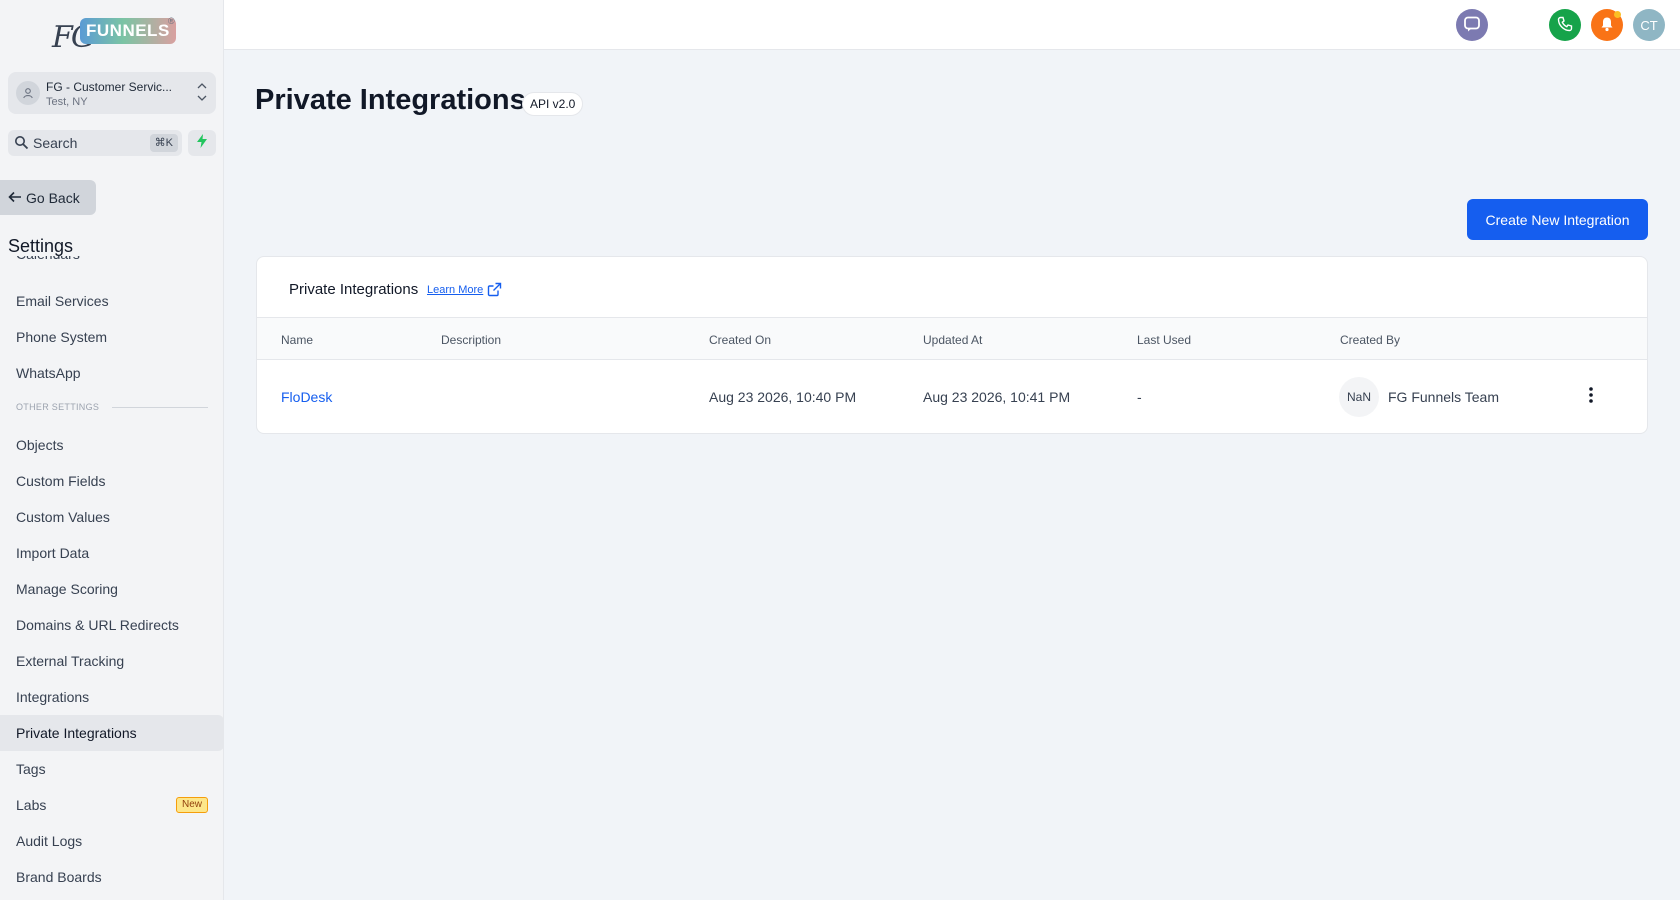 This screenshot has width=1680, height=900. I want to click on go-back-button: Go Back, so click(48, 197).